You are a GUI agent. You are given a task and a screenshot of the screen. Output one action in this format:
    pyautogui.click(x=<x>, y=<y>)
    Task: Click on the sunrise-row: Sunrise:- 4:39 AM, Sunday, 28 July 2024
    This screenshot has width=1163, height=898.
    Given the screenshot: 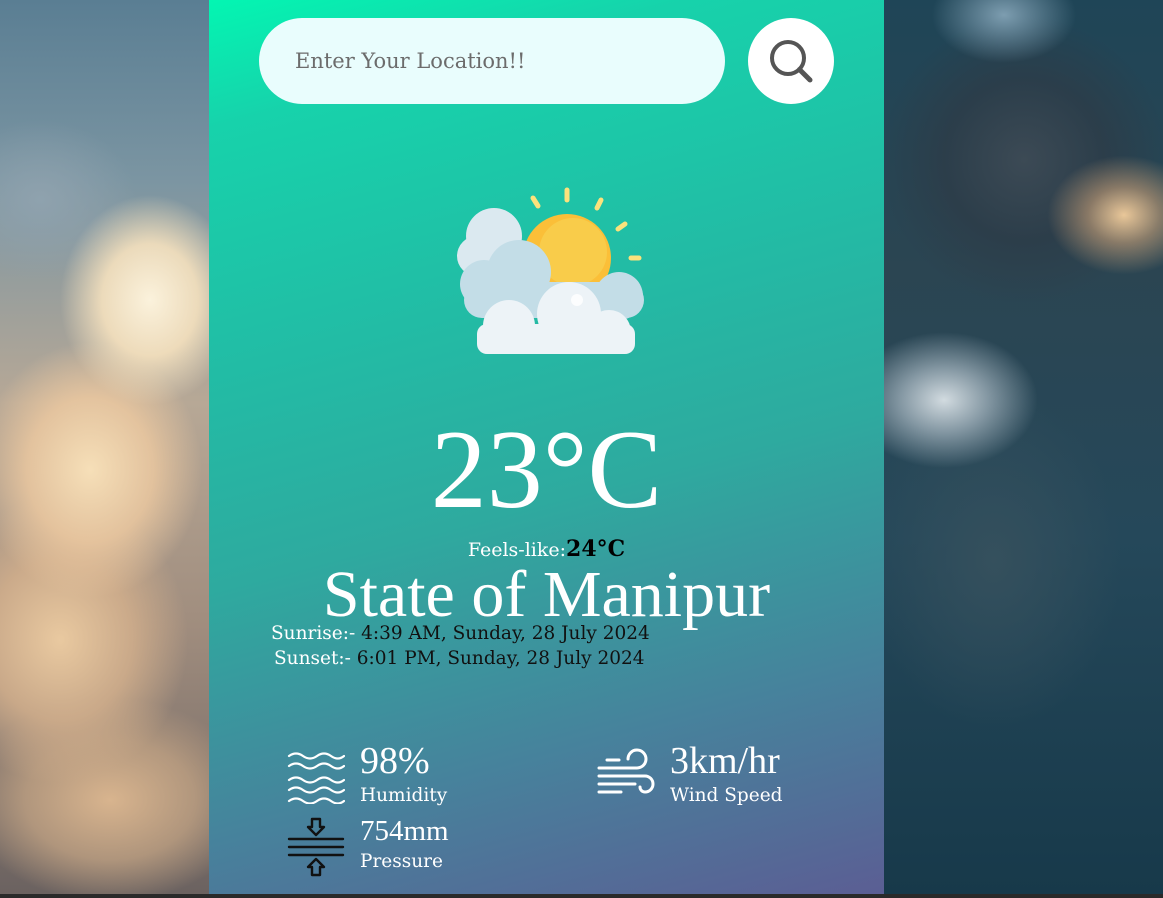 What is the action you would take?
    pyautogui.click(x=460, y=634)
    